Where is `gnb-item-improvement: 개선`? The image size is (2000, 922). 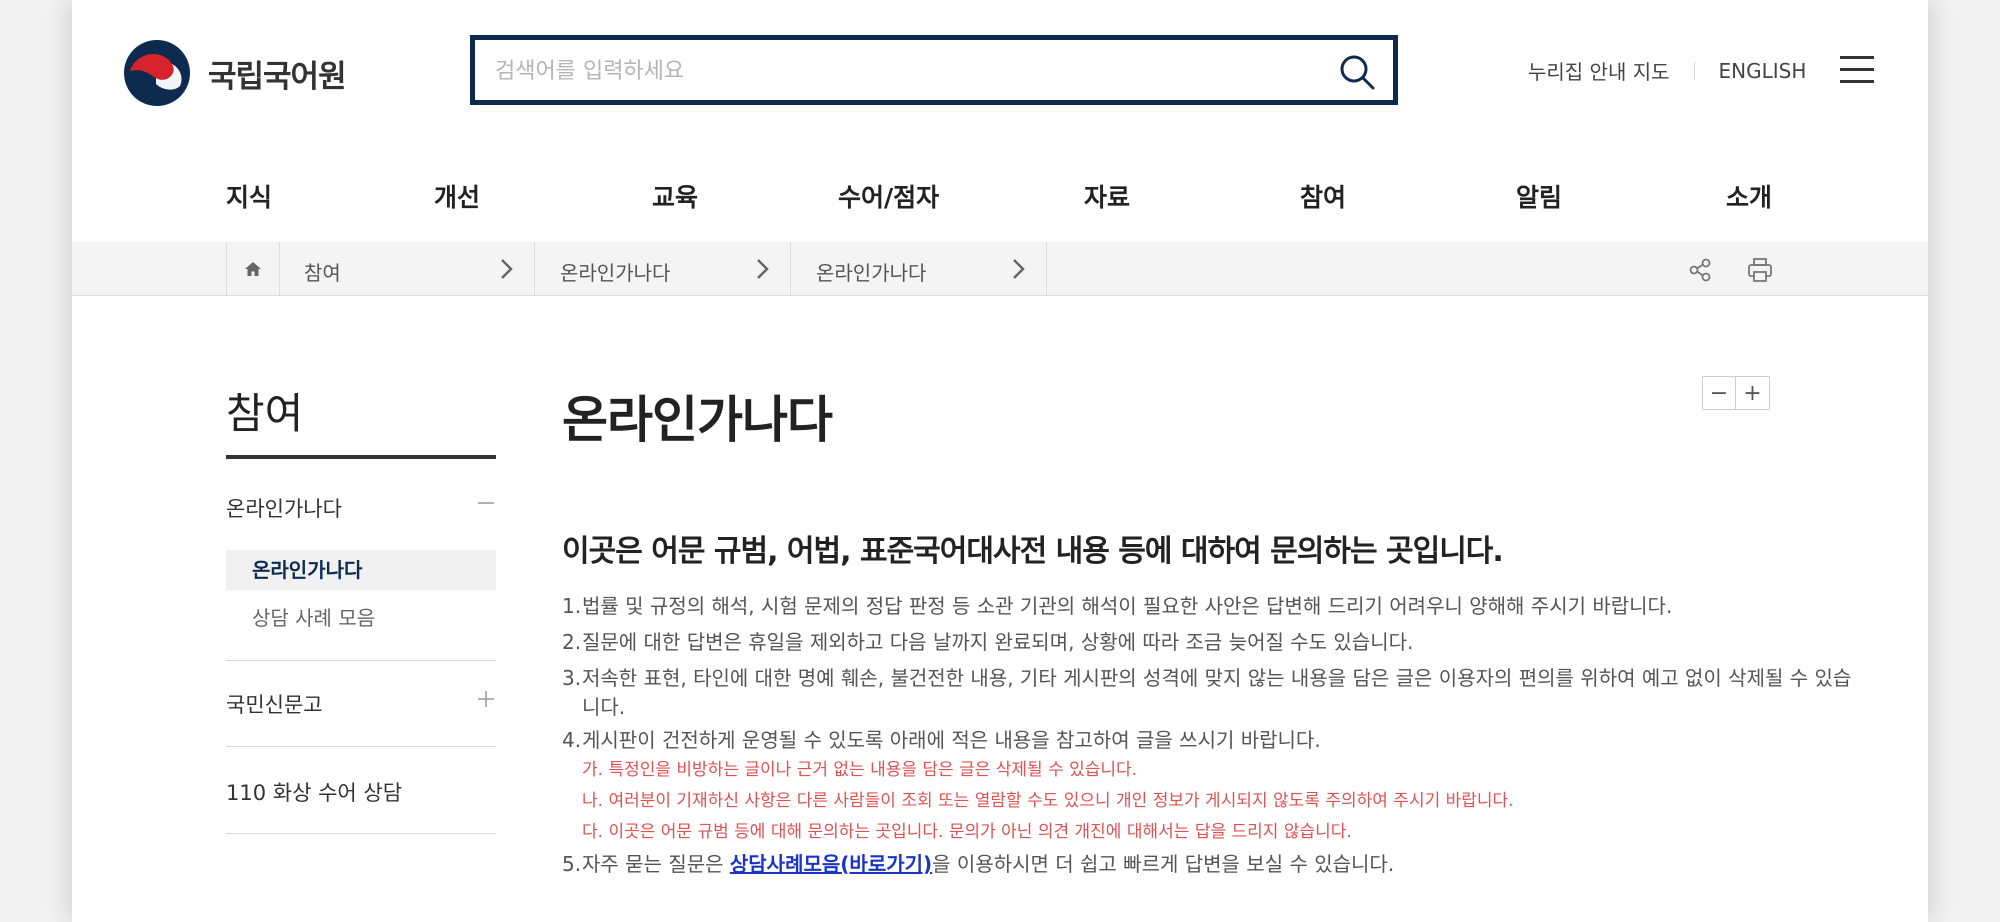 gnb-item-improvement: 개선 is located at coordinates (457, 196).